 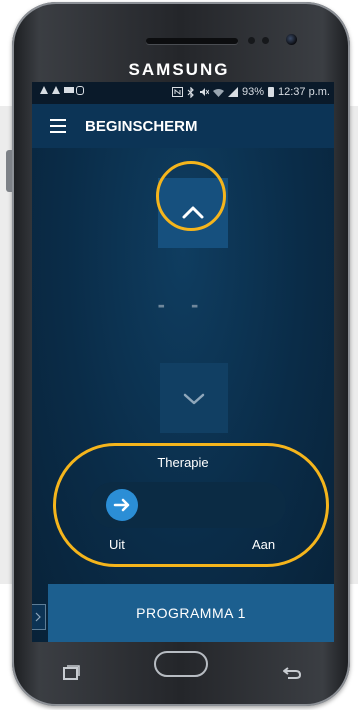 What do you see at coordinates (253, 92) in the screenshot?
I see `battery-percentage: 93%` at bounding box center [253, 92].